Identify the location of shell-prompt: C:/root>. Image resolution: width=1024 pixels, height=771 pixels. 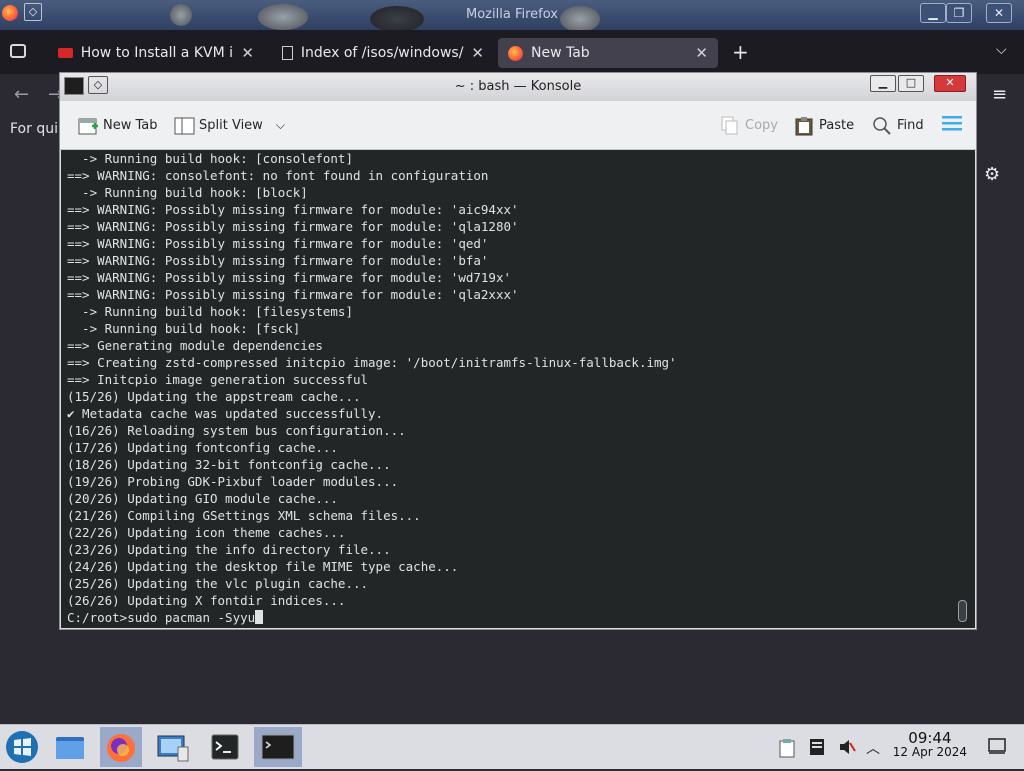
(97, 617).